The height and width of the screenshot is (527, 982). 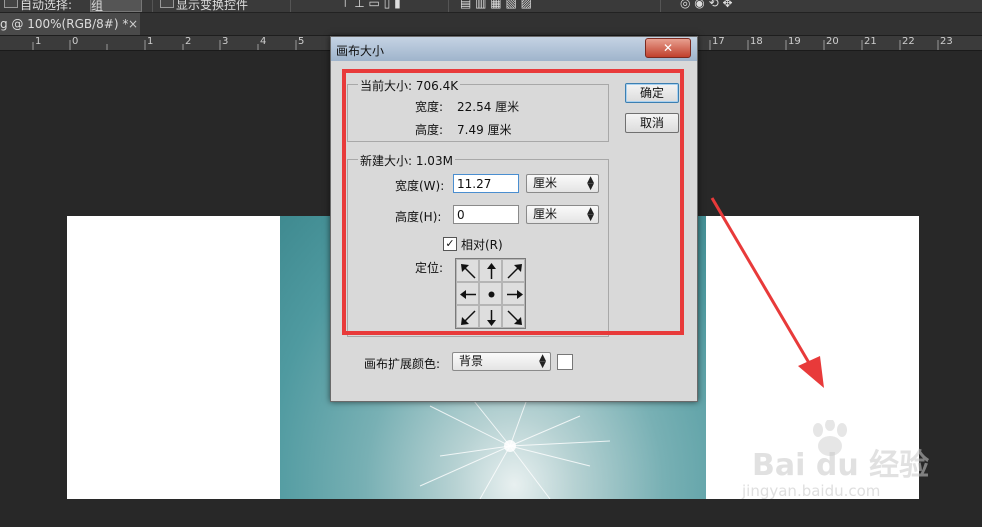 What do you see at coordinates (263, 41) in the screenshot?
I see `ruler-label: 4` at bounding box center [263, 41].